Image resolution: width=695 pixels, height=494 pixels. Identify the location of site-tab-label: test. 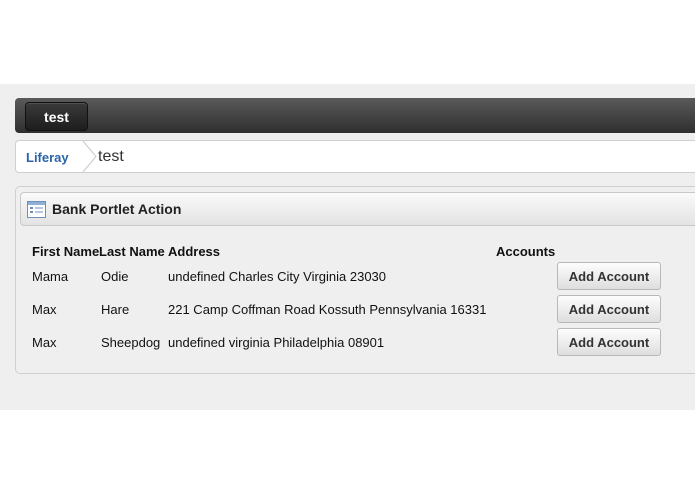
(56, 116).